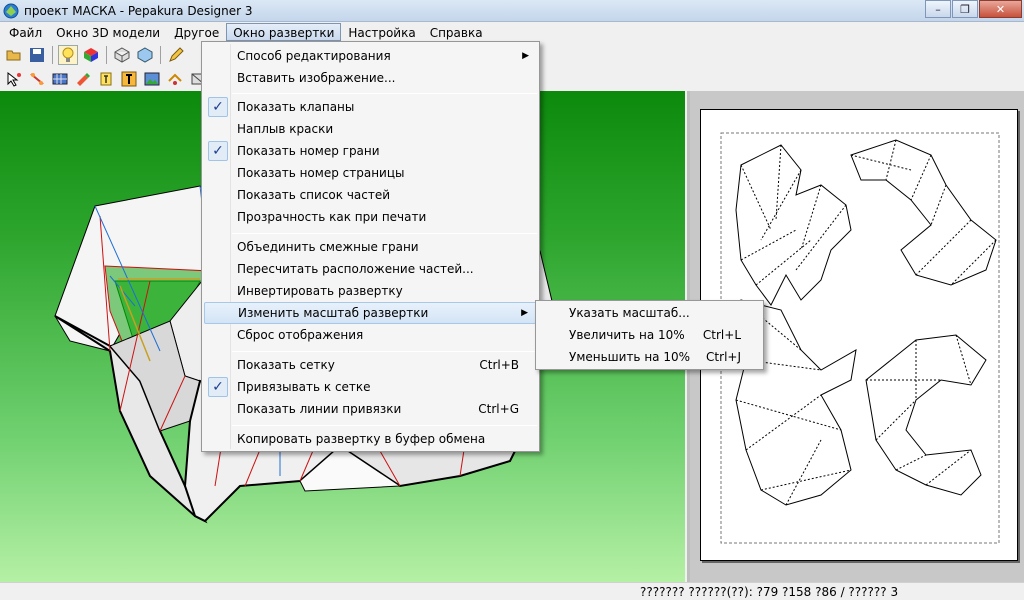  Describe the element at coordinates (196, 32) in the screenshot. I see `menu-other: Другое` at that location.